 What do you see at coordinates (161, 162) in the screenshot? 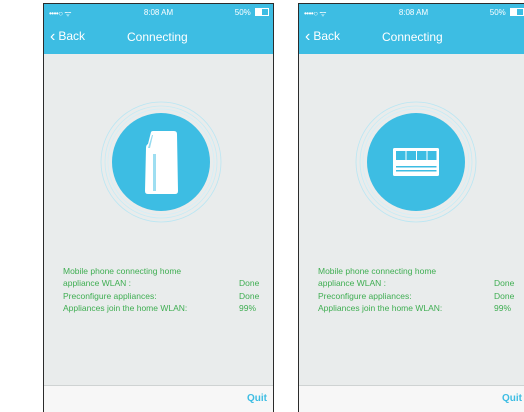
I see `portable-air-conditioner-icon` at bounding box center [161, 162].